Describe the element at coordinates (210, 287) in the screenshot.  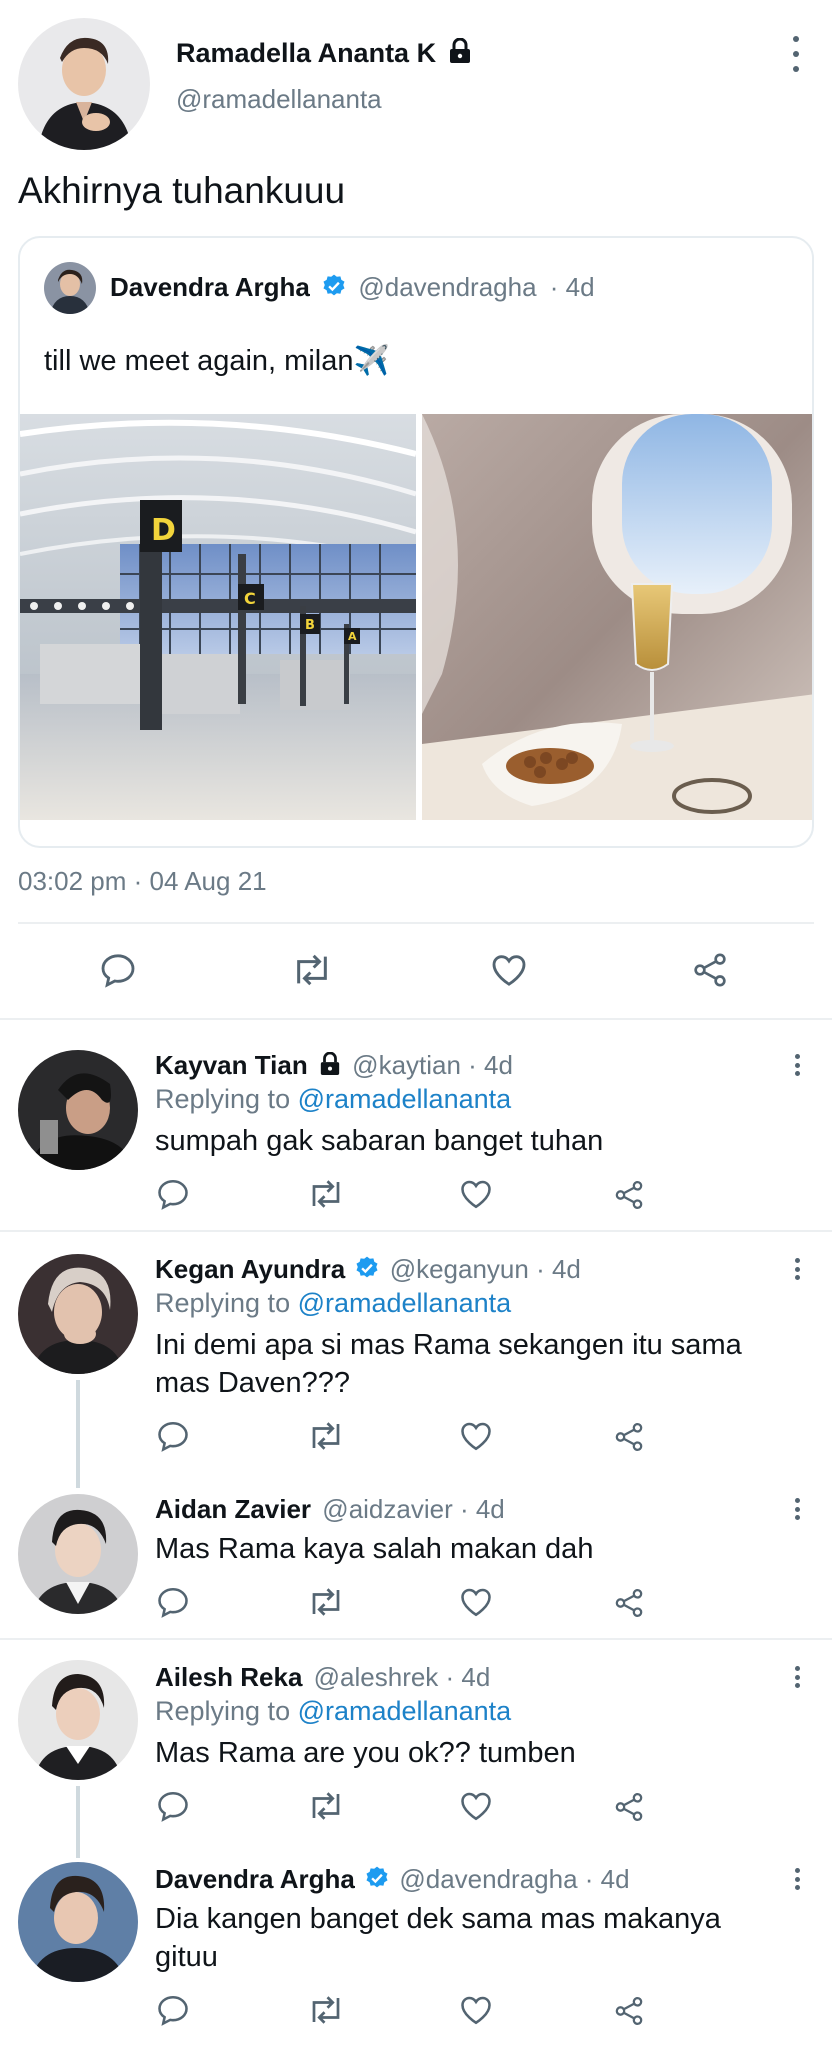
I see `quoted-author-name: Davendra Argha` at that location.